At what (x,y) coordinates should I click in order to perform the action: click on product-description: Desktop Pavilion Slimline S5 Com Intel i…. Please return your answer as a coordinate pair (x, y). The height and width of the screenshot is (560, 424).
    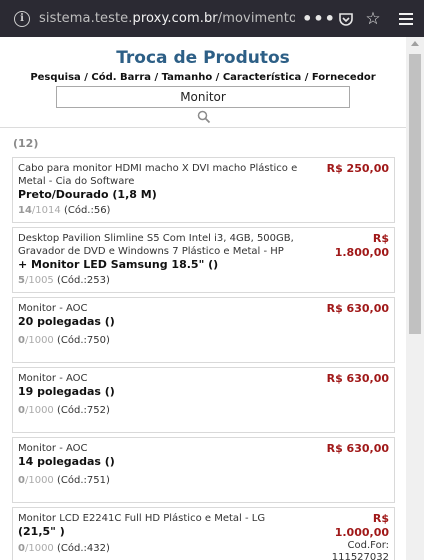
    Looking at the image, I should click on (156, 245).